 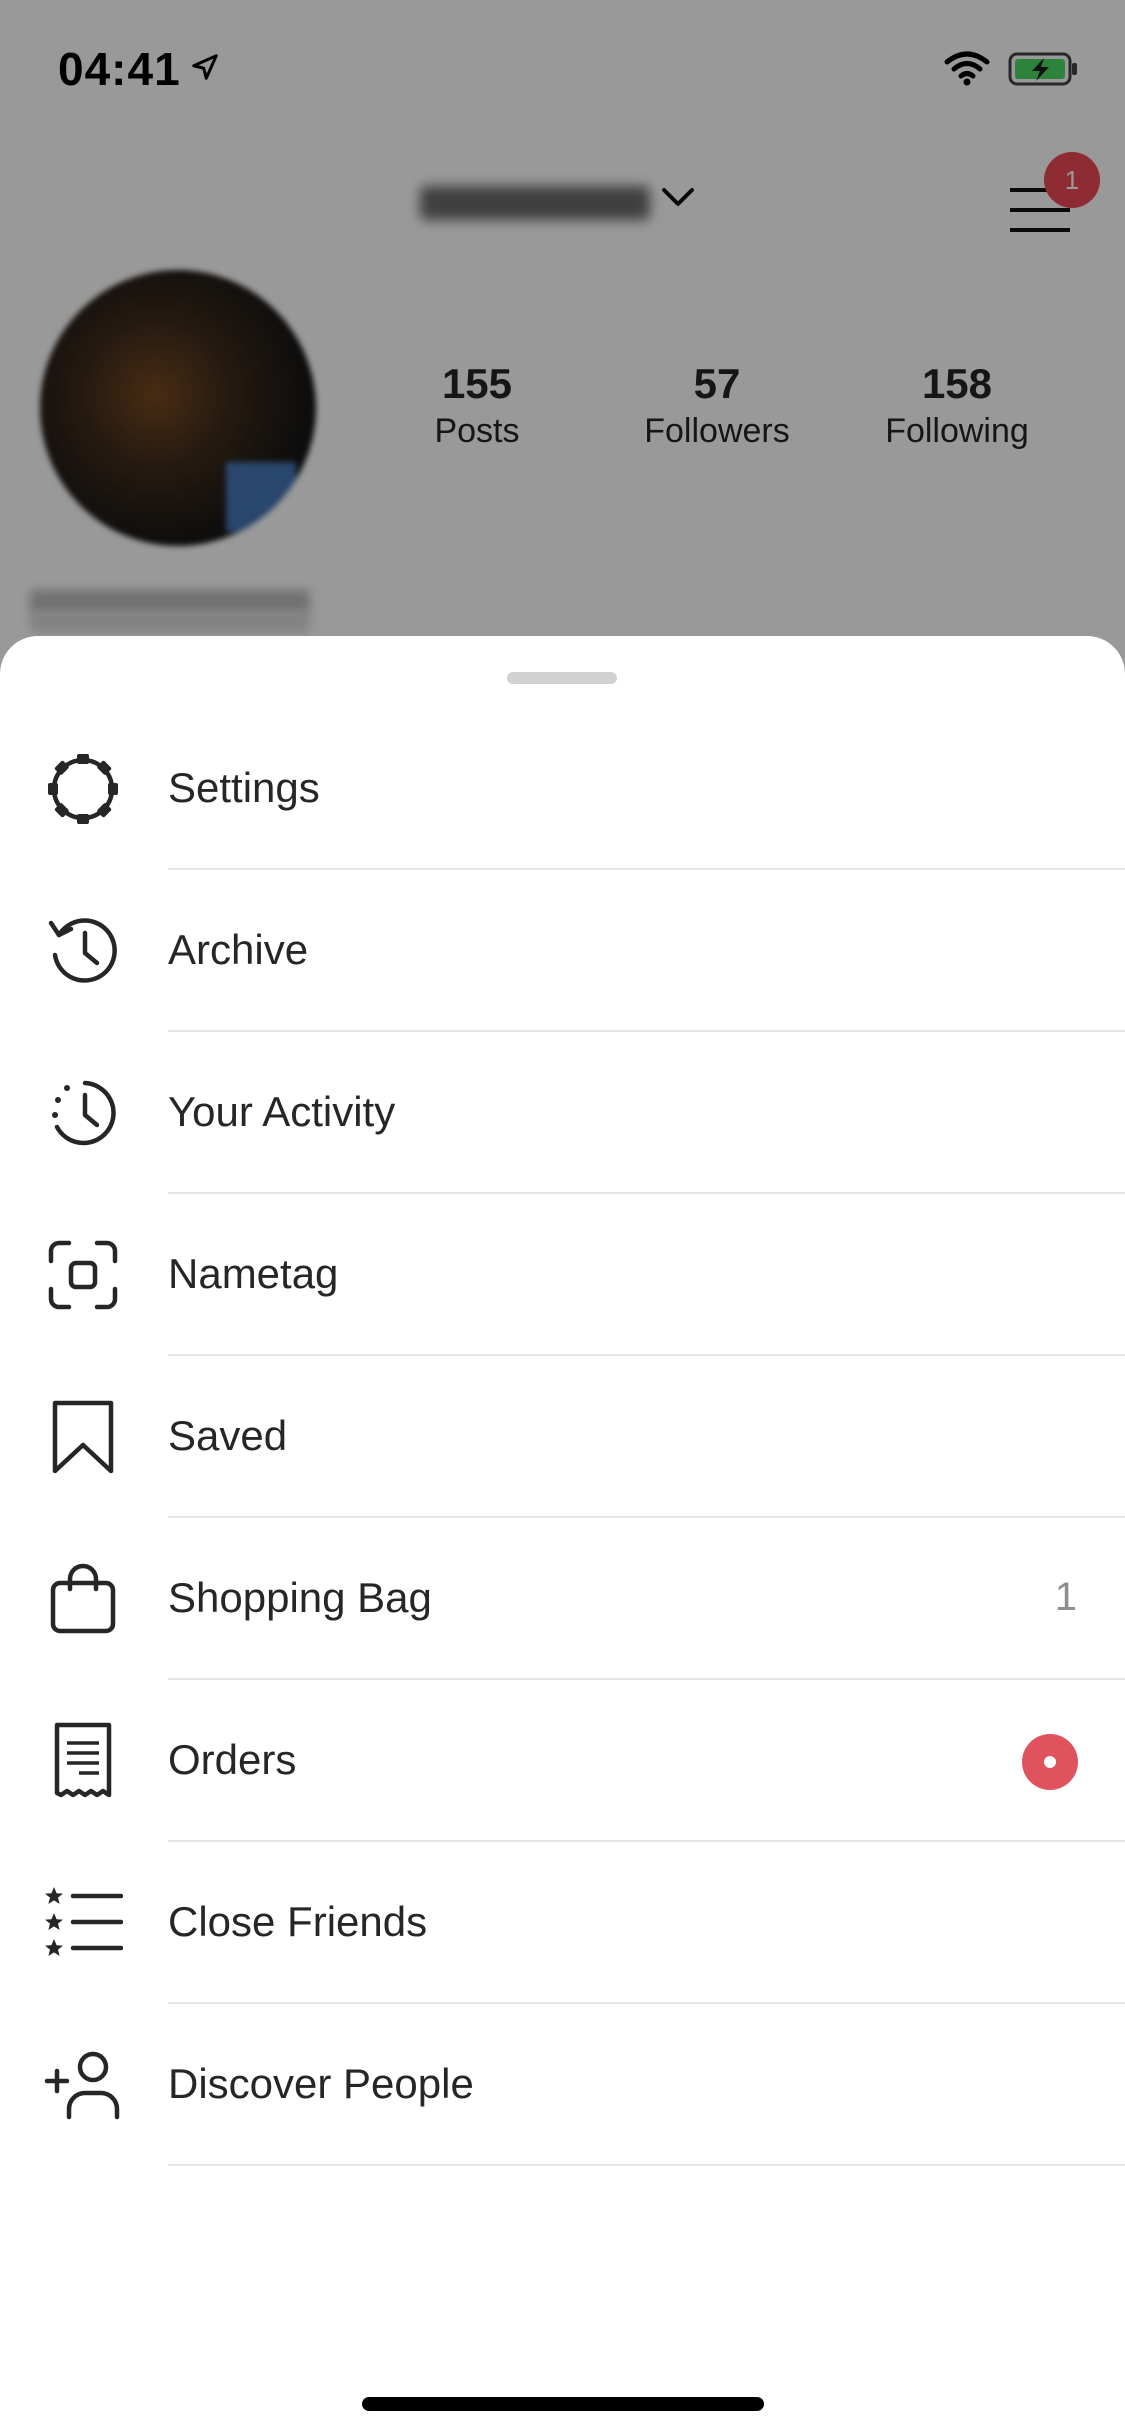 I want to click on settings-icon, so click(x=83, y=789).